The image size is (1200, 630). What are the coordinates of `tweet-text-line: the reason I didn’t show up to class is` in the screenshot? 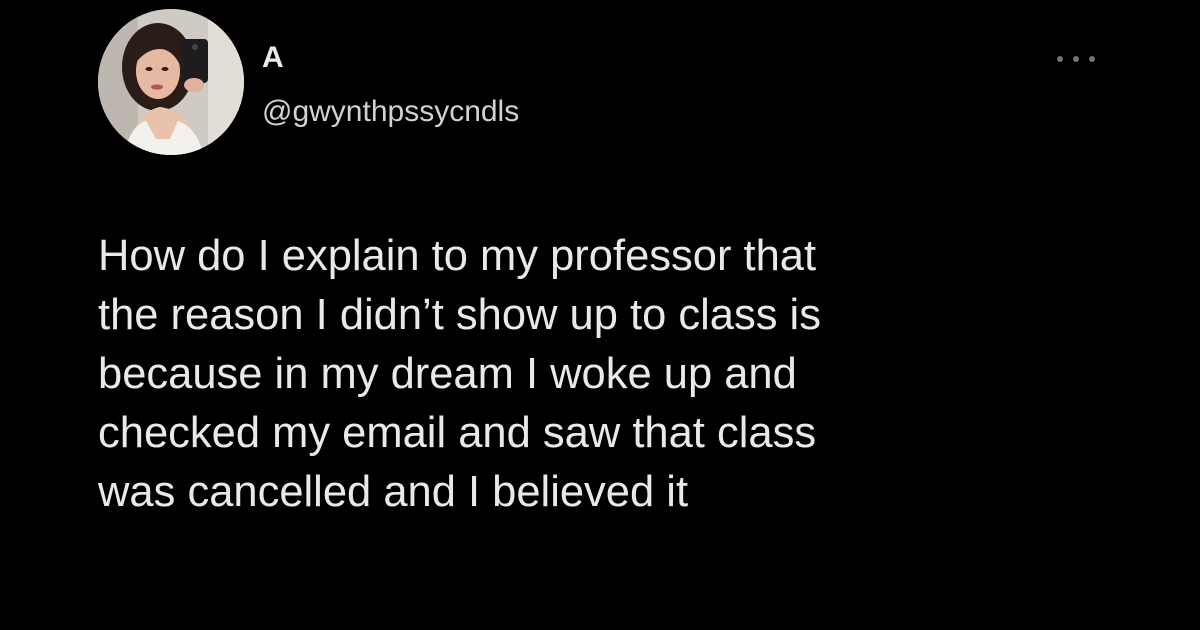 It's located at (459, 315).